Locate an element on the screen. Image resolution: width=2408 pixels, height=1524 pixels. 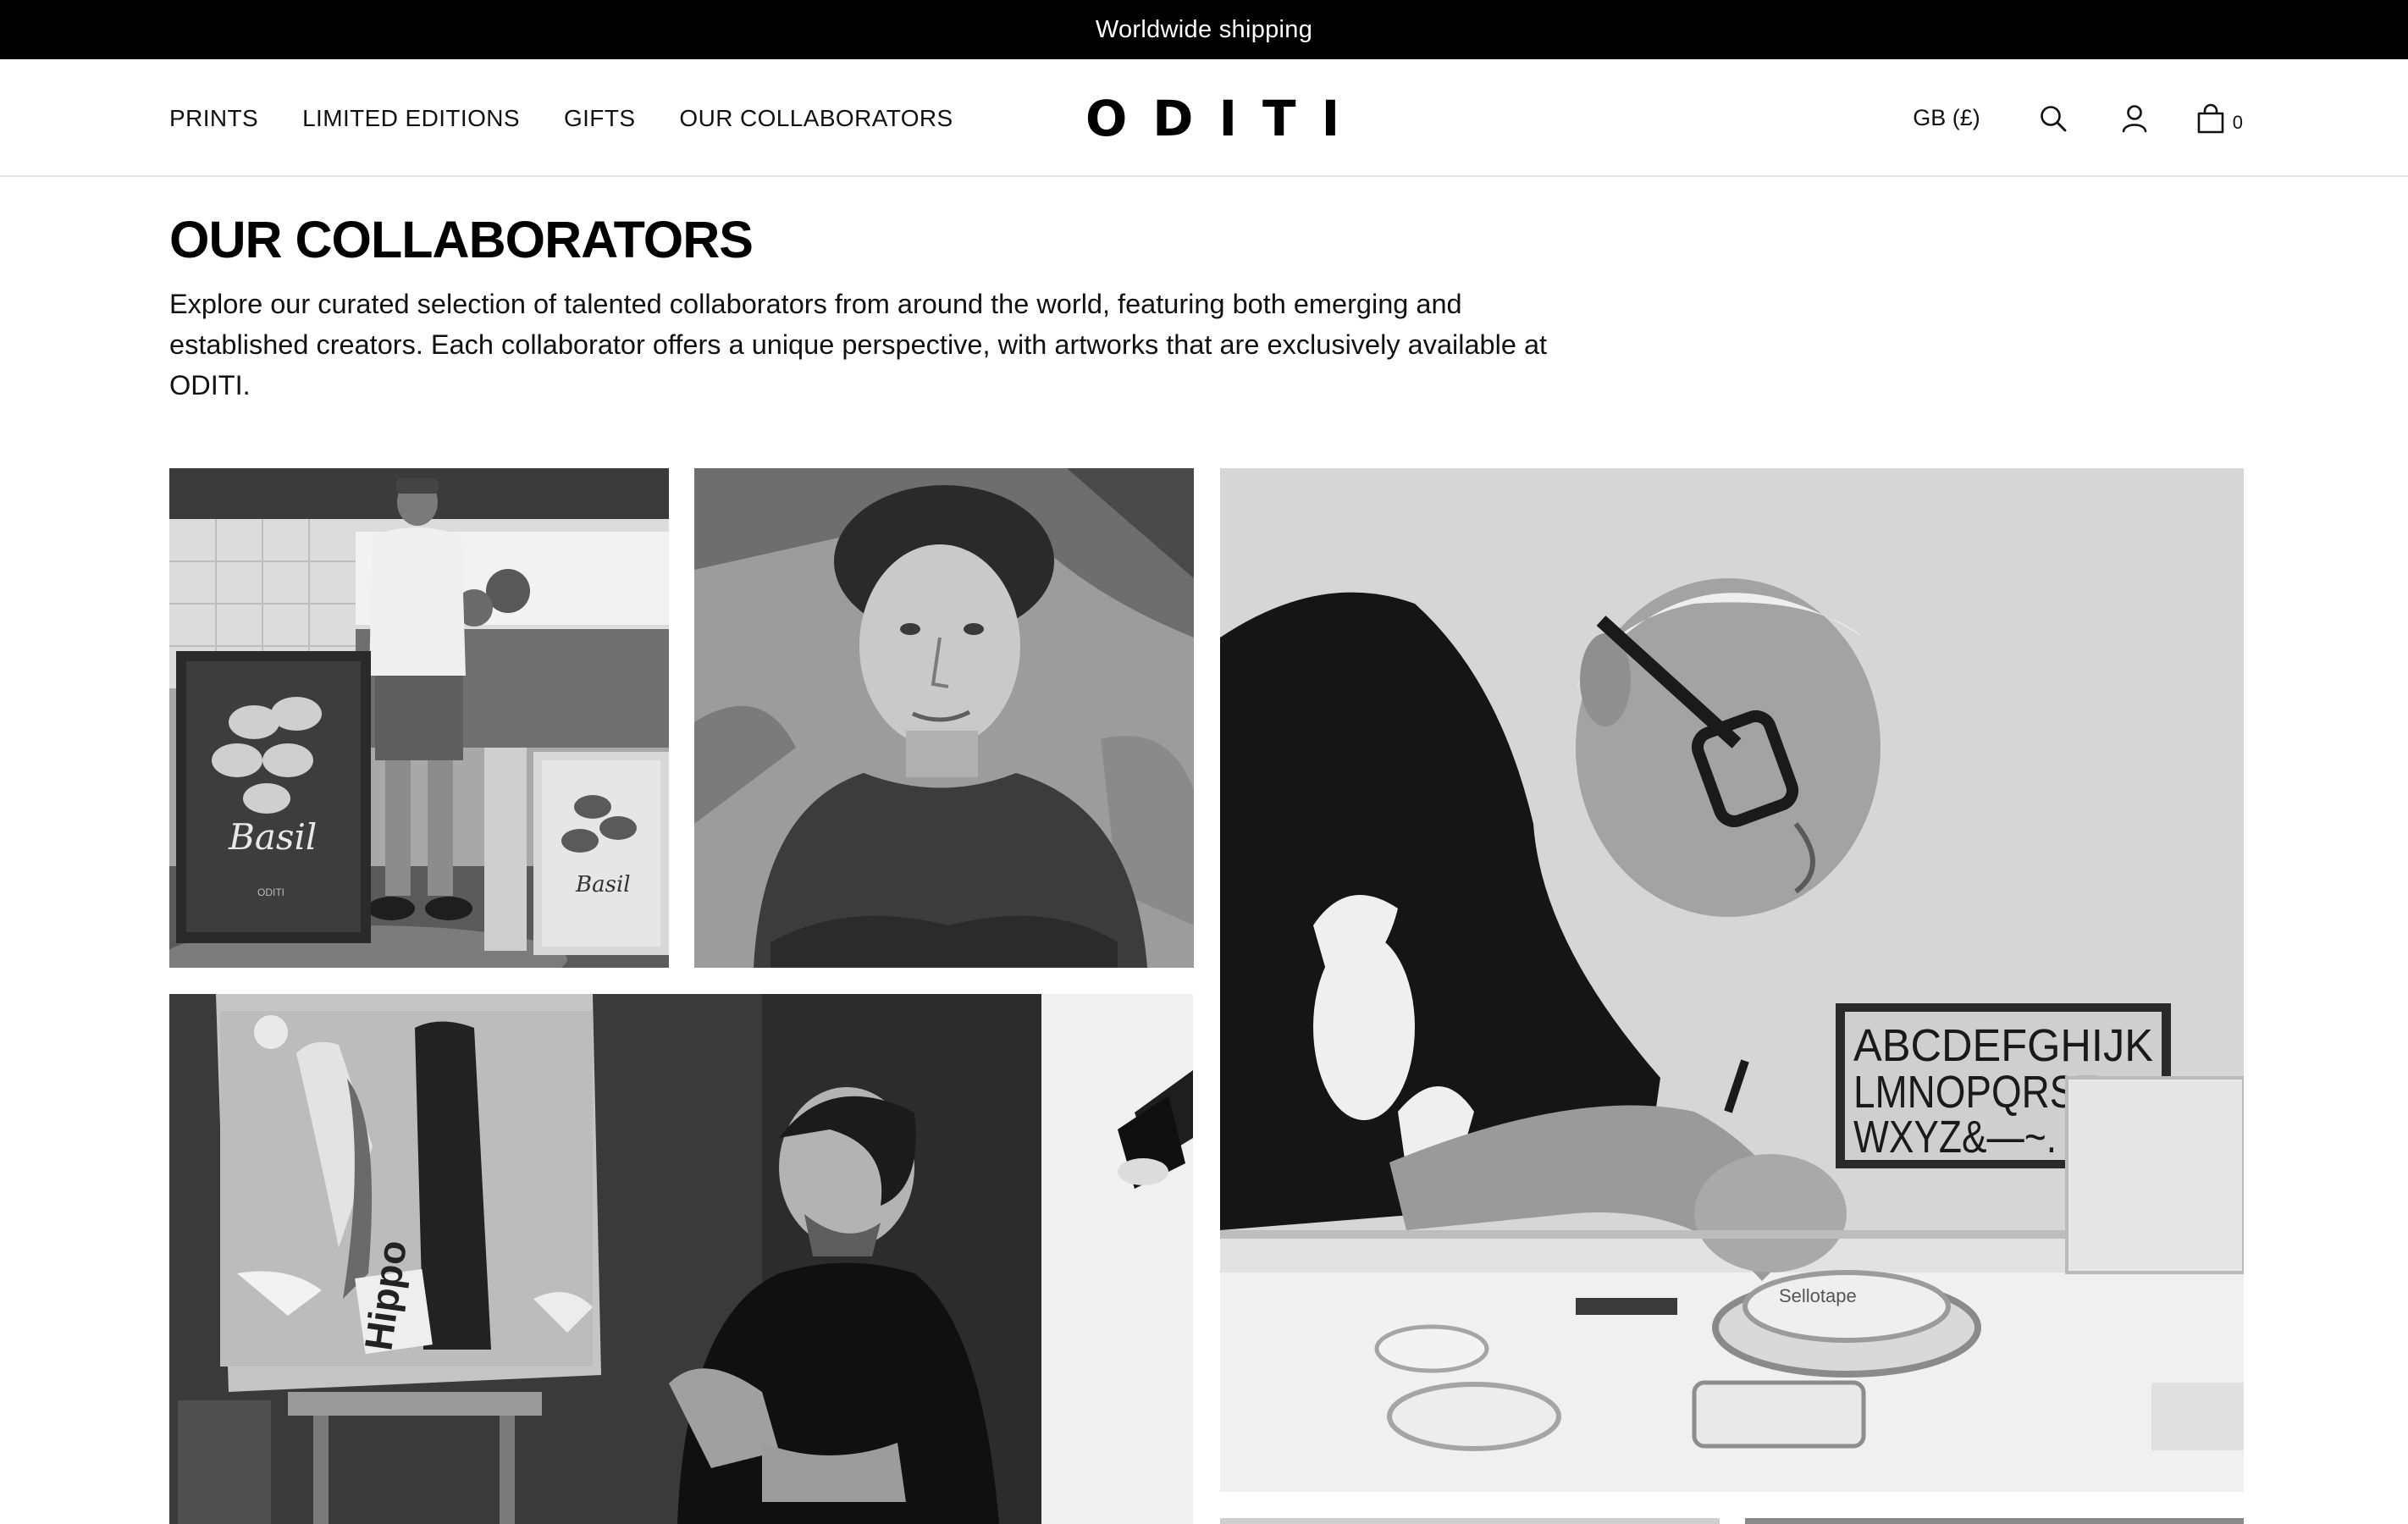
announcement-bar: Worldwide shipping is located at coordinates (1204, 29).